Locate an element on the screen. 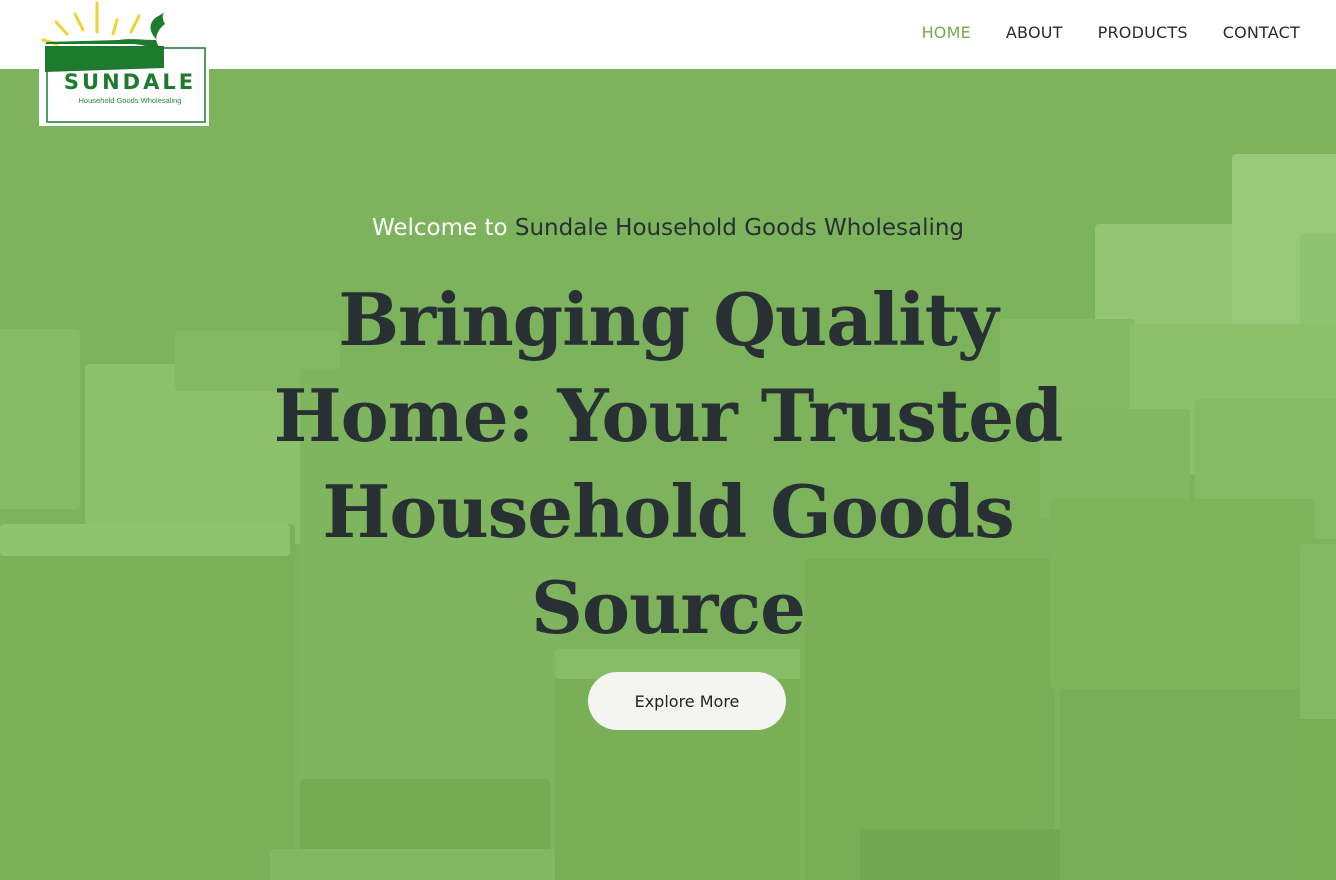 The width and height of the screenshot is (1336, 880). explore-more-button: Explore More is located at coordinates (687, 701).